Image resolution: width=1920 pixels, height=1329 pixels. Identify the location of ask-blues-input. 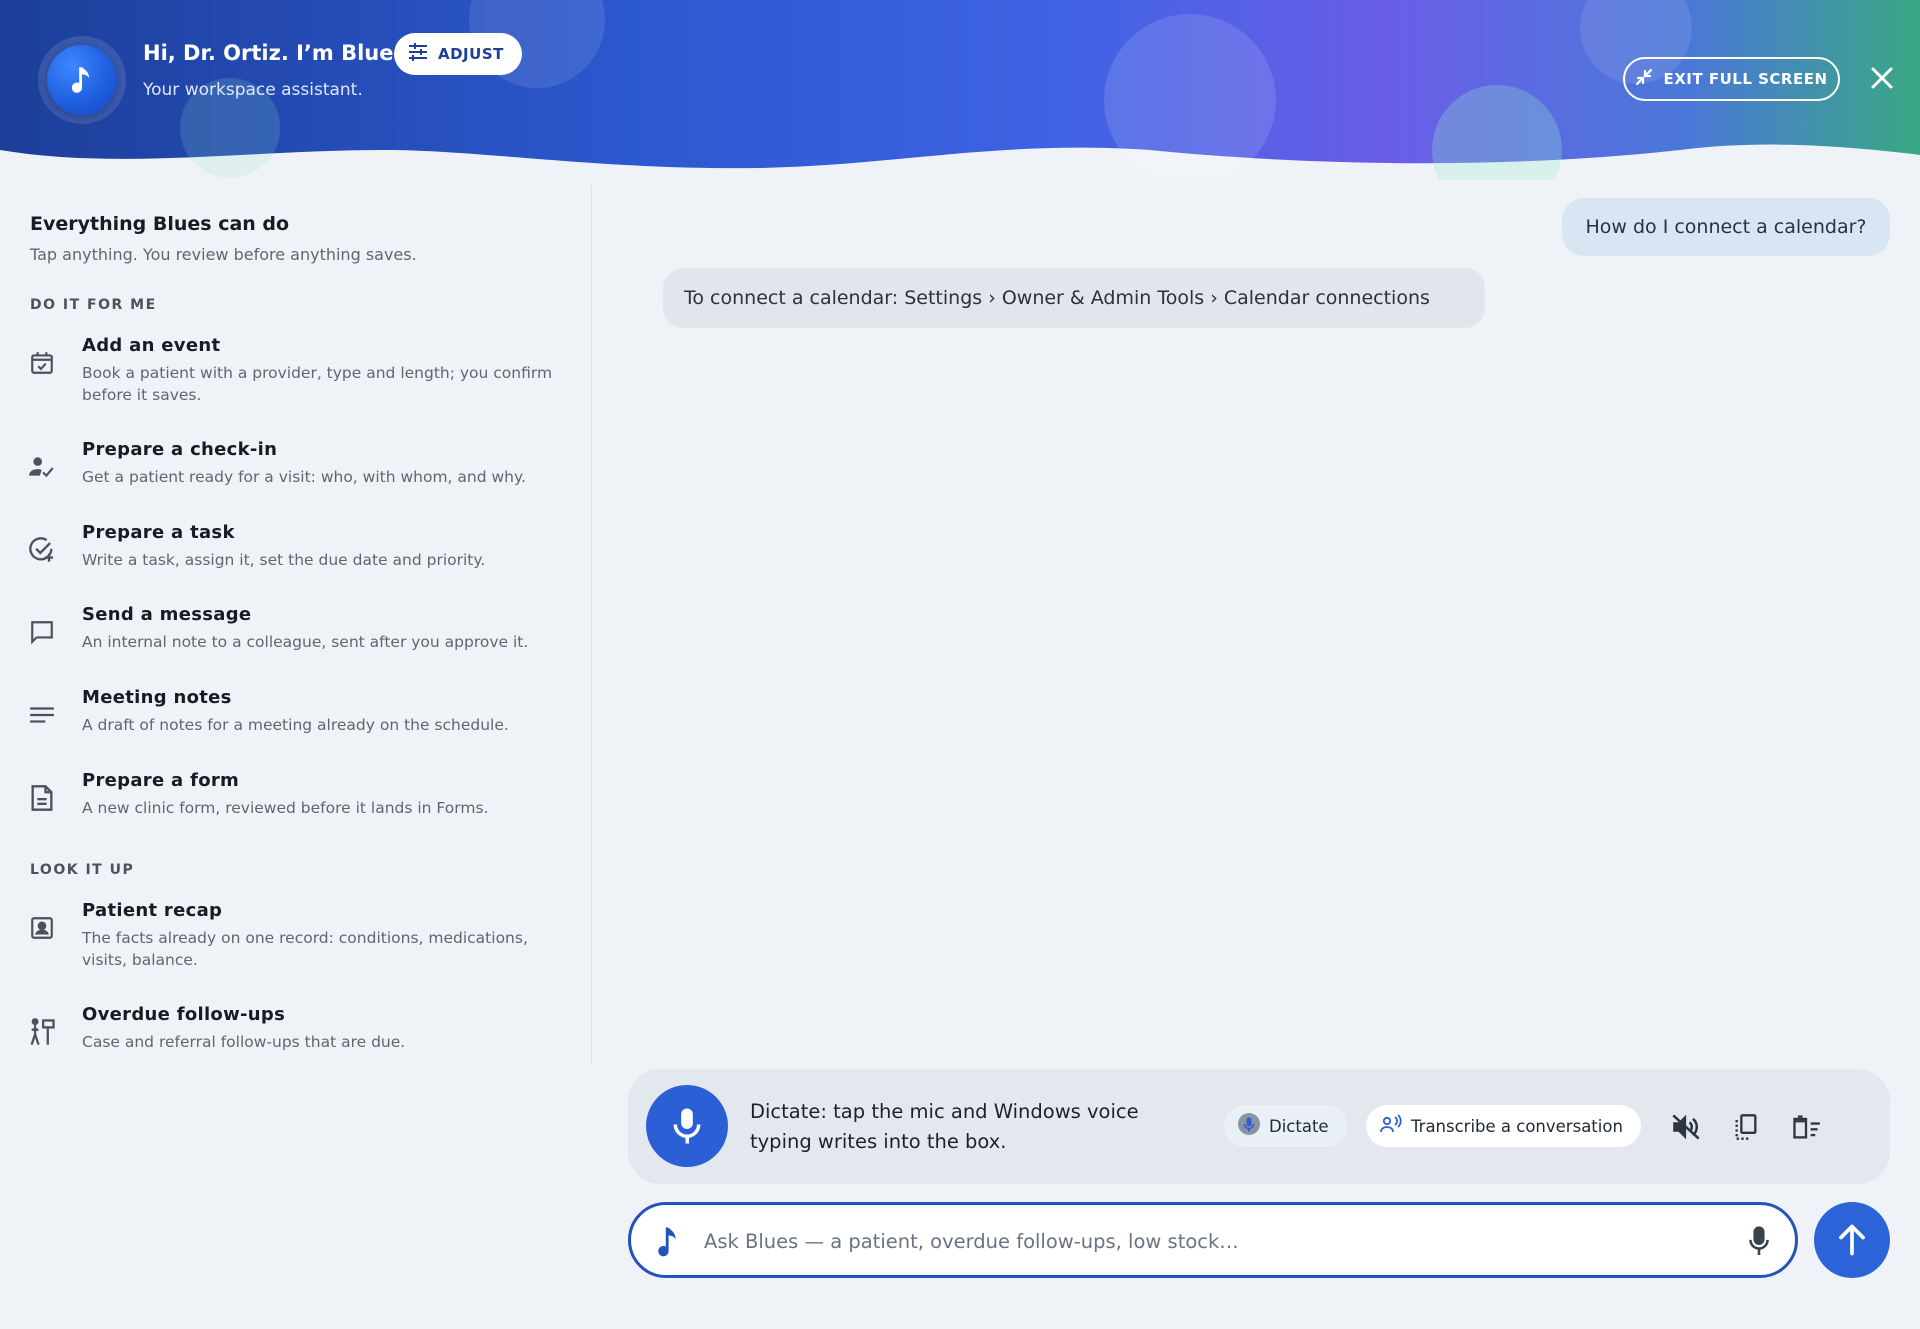
(1184, 1241).